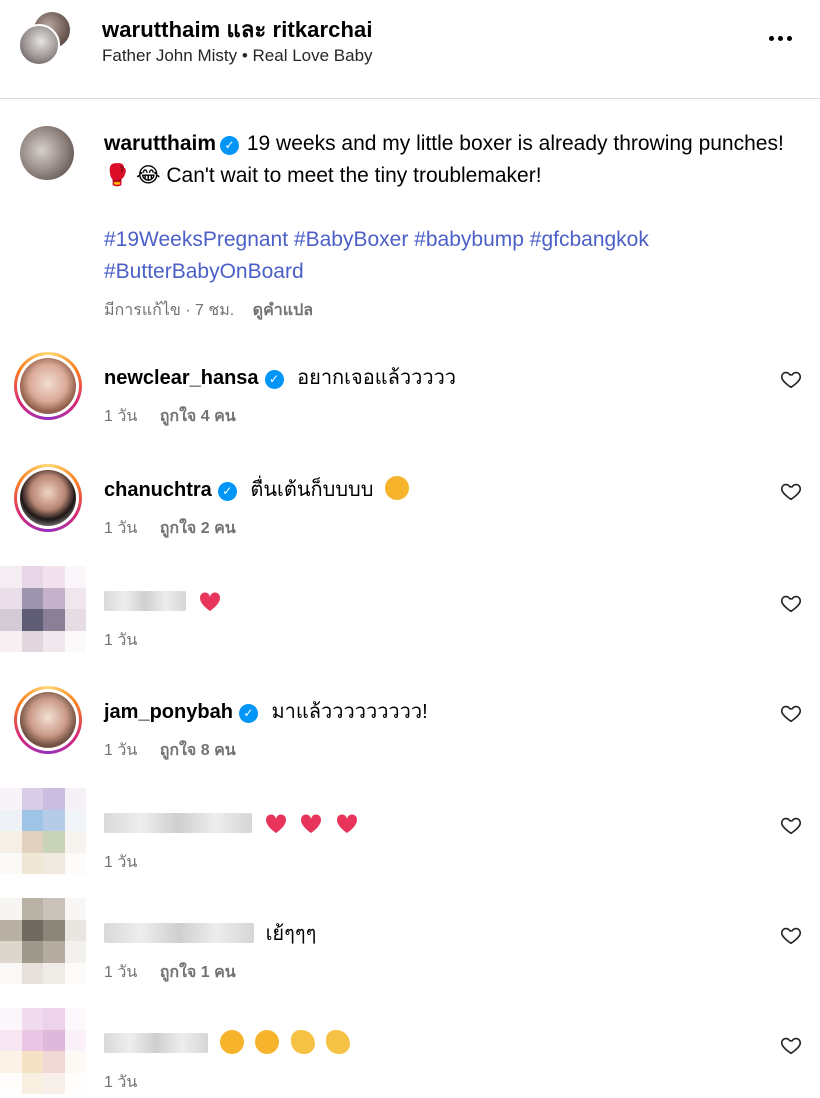  Describe the element at coordinates (39, 45) in the screenshot. I see `avatar-warutthaim` at that location.